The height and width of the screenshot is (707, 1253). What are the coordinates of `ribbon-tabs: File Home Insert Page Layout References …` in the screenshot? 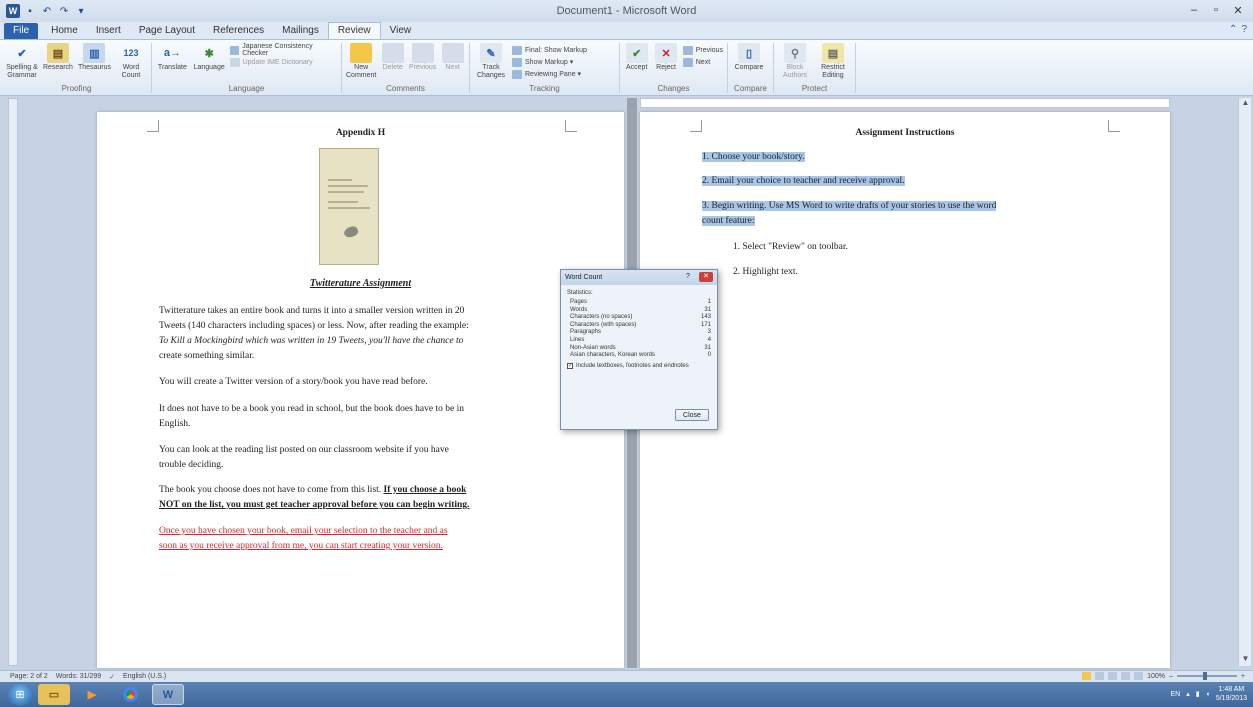 It's located at (626, 31).